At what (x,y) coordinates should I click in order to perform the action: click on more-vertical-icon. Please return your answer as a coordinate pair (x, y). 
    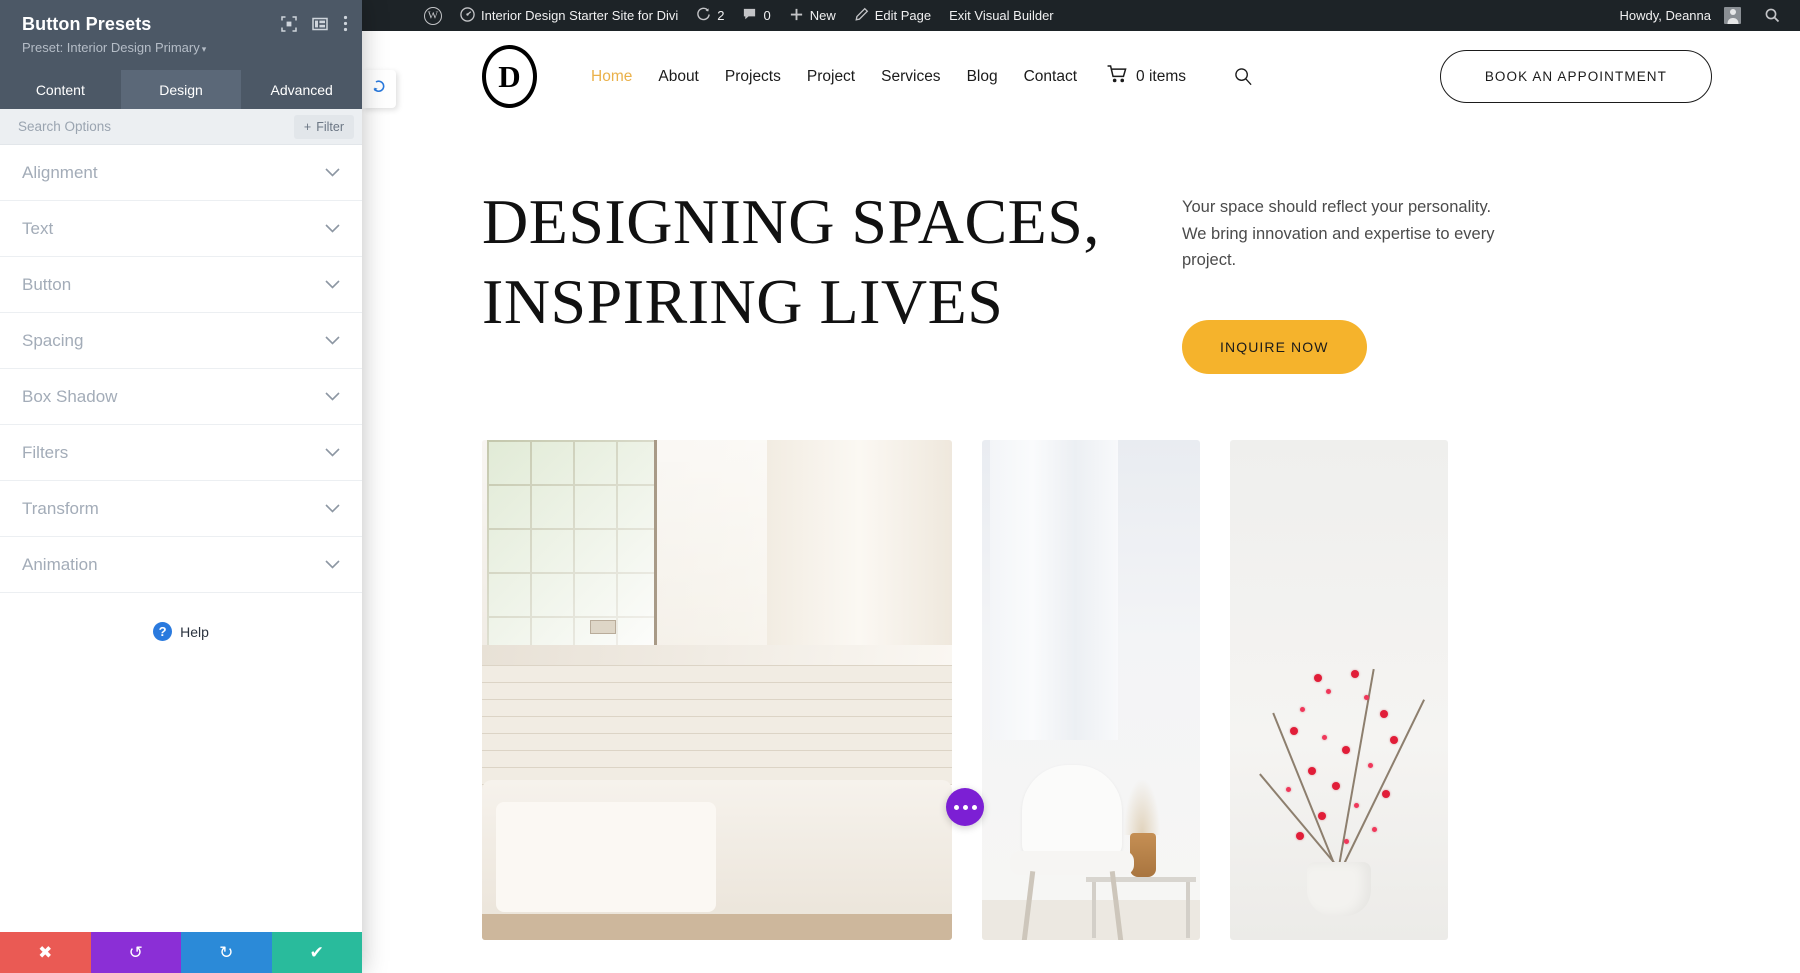
    Looking at the image, I should click on (345, 23).